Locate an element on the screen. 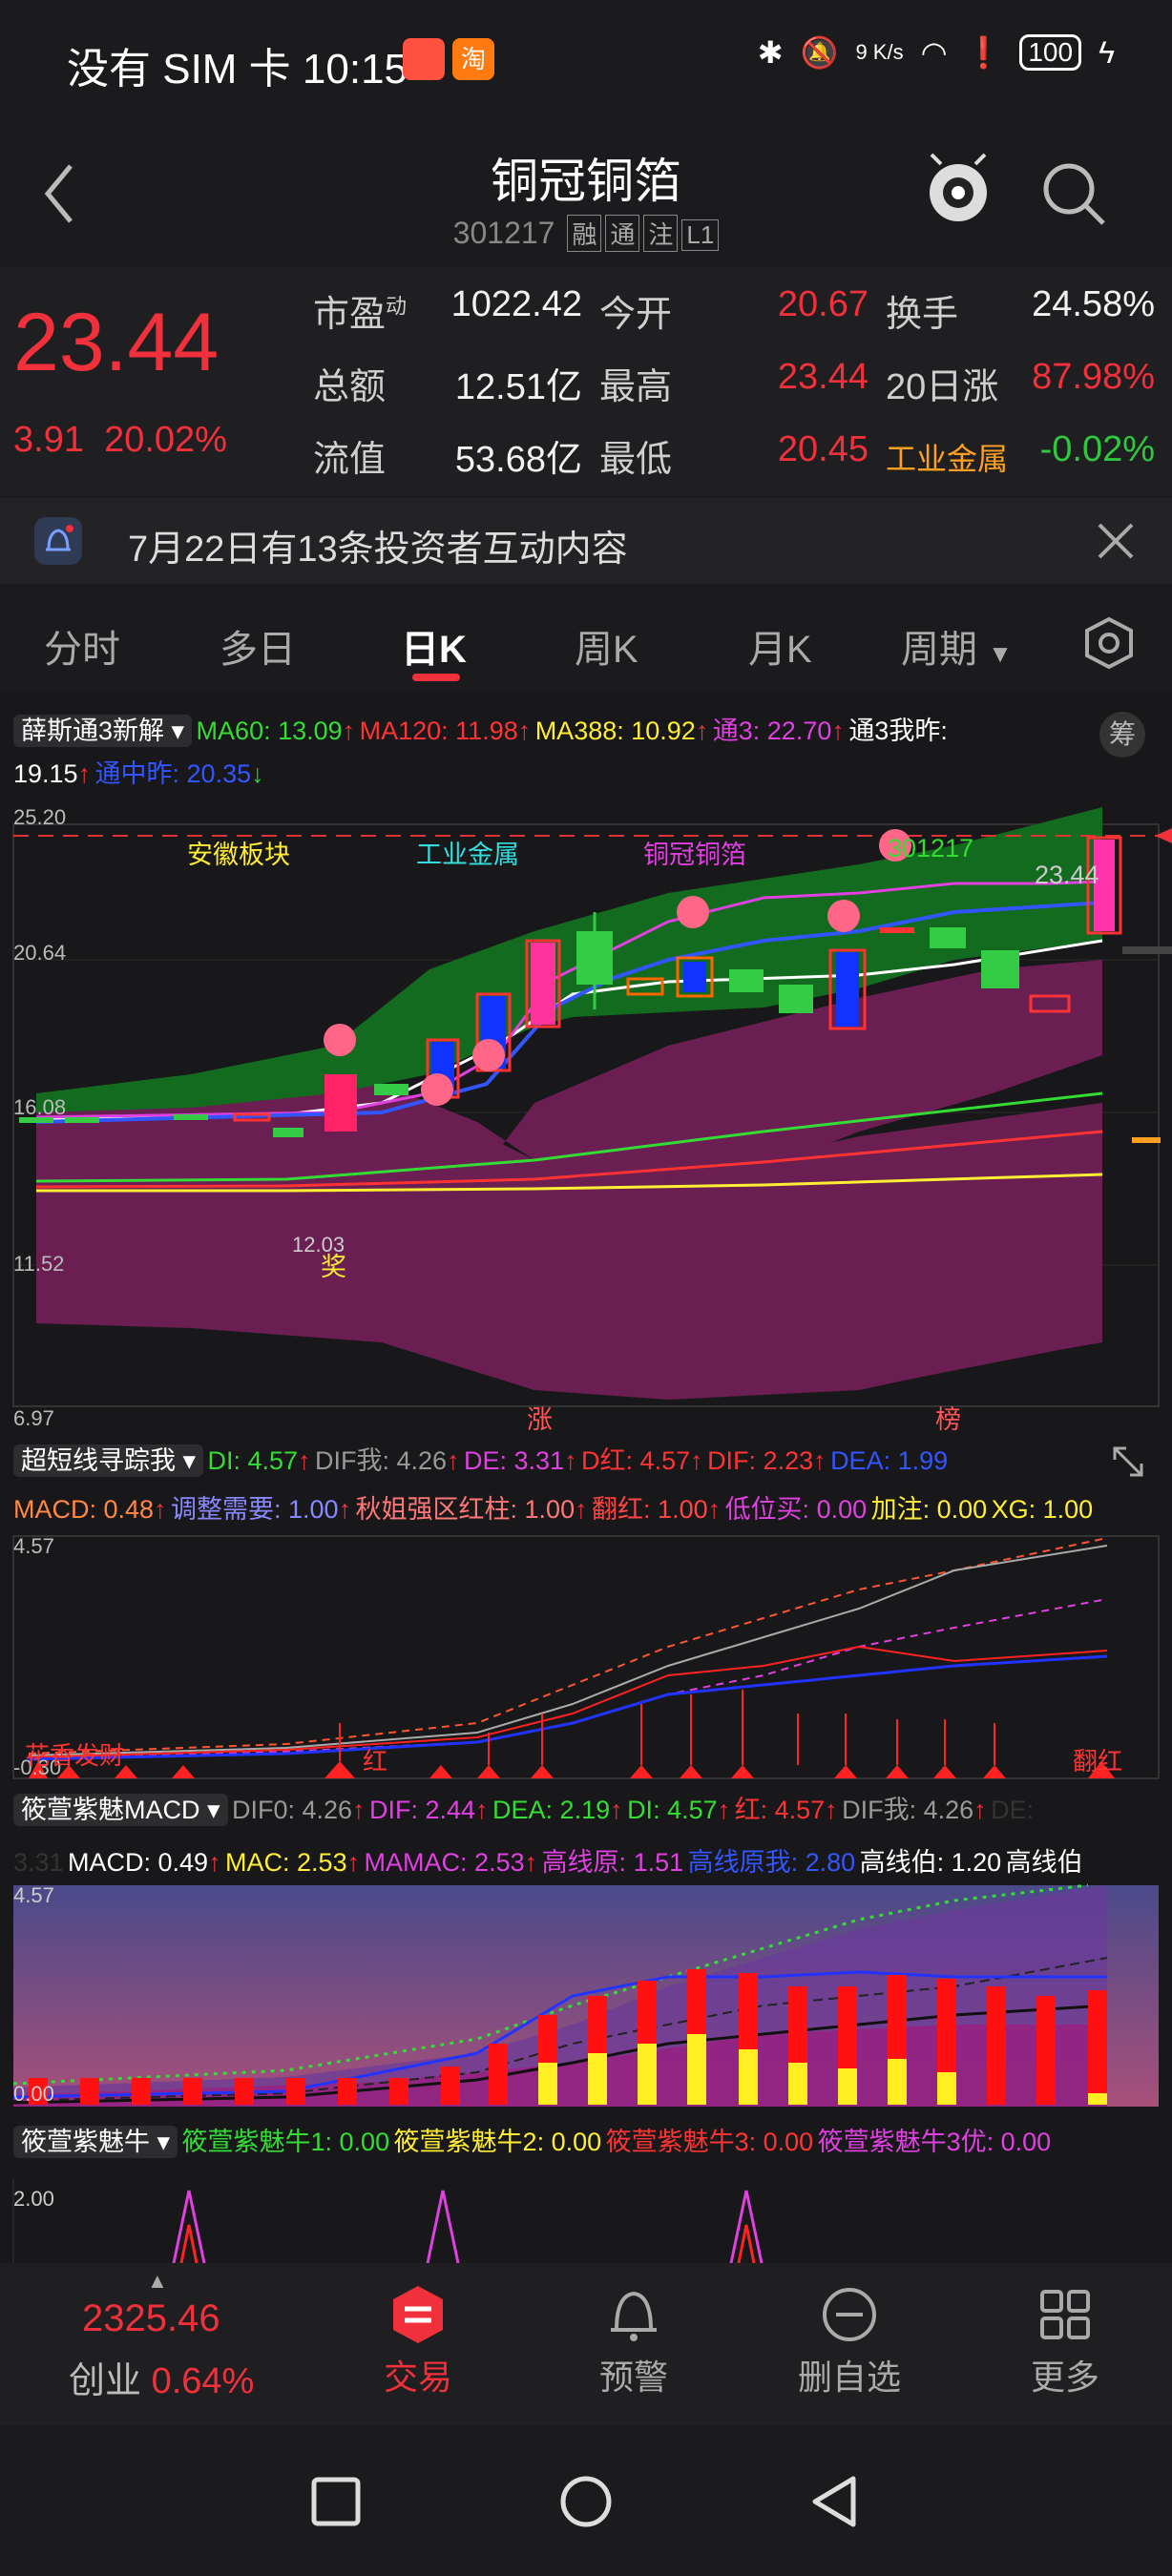  notice-bell-icon is located at coordinates (58, 541).